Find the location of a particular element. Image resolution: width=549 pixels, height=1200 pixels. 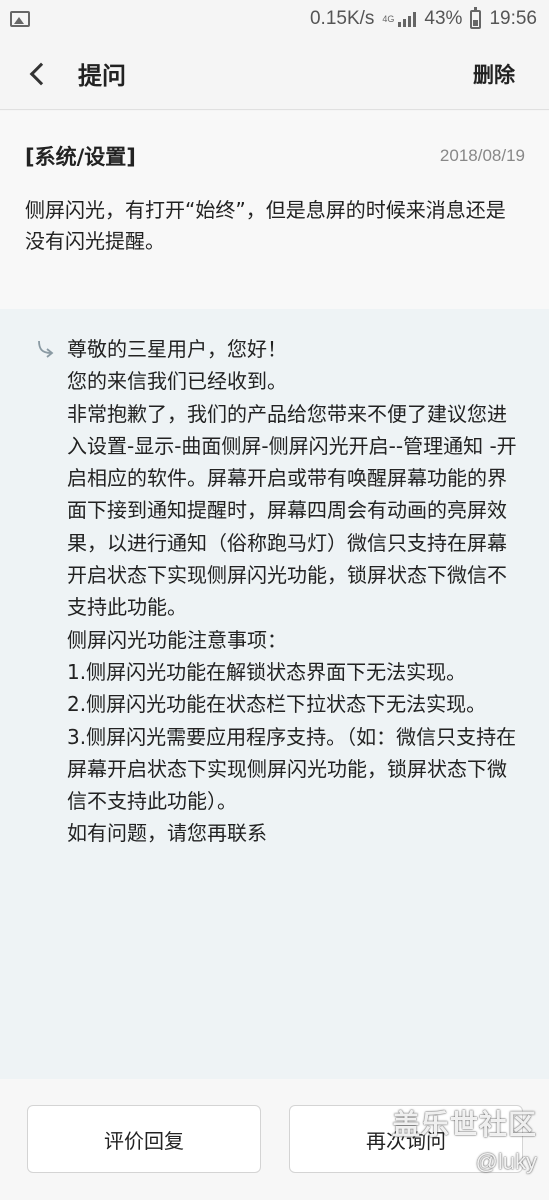

rate-reply-button: 评价回复 is located at coordinates (144, 1139).